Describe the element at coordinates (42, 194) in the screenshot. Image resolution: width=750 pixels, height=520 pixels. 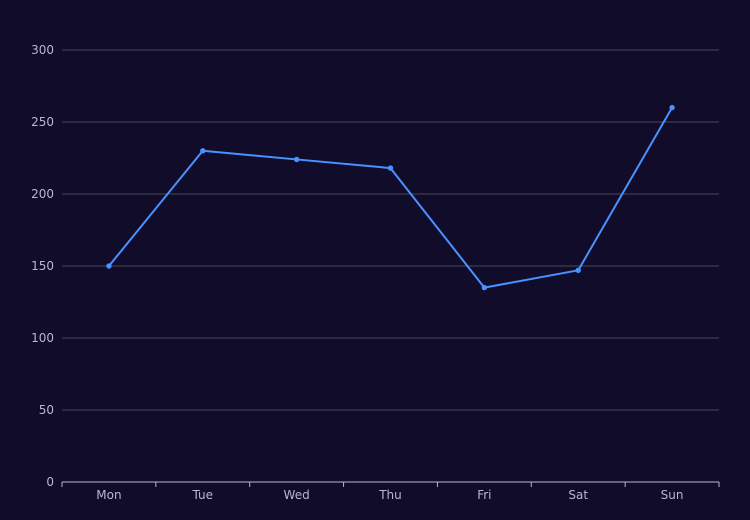
I see `y-tick-label: 200` at that location.